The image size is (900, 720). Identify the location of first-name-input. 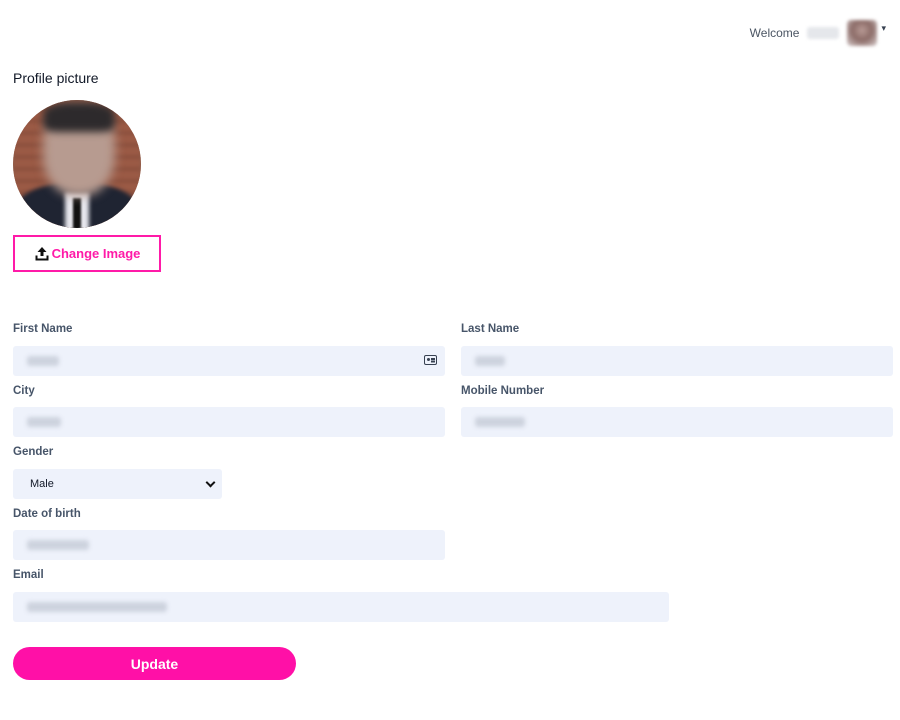
(229, 361).